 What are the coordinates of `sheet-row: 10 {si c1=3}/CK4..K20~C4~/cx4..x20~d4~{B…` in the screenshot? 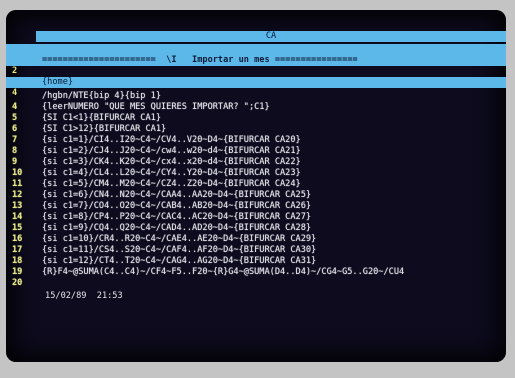 It's located at (256, 167).